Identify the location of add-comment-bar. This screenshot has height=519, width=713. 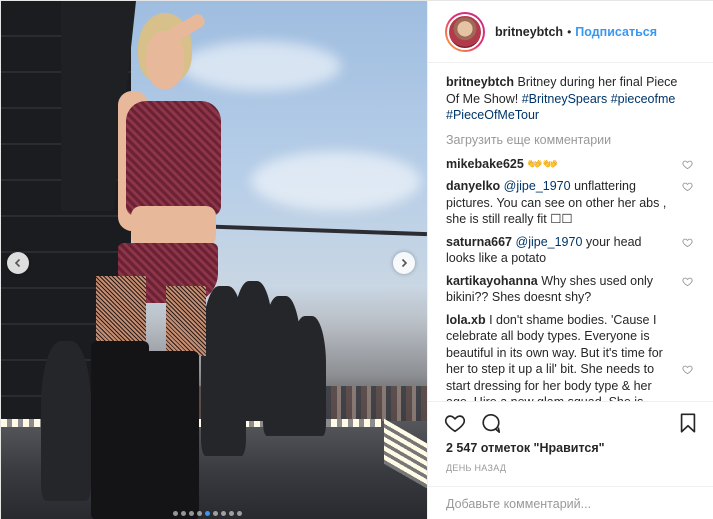
(570, 502).